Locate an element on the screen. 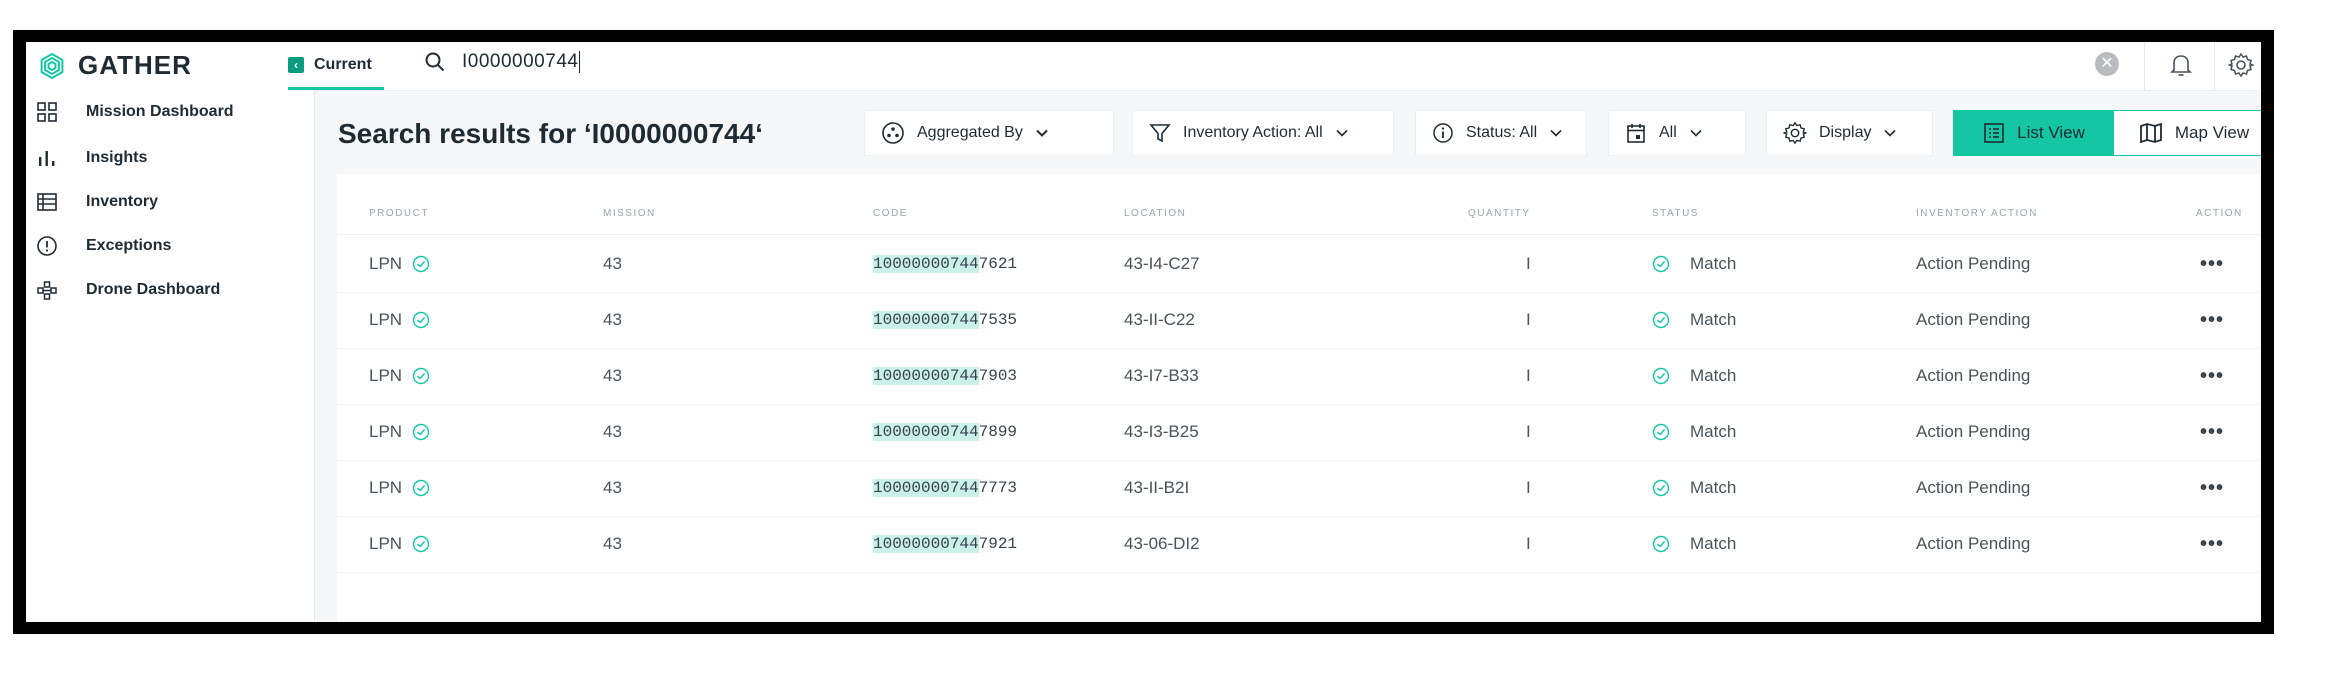  search-bar: I0000000744 is located at coordinates (502, 62).